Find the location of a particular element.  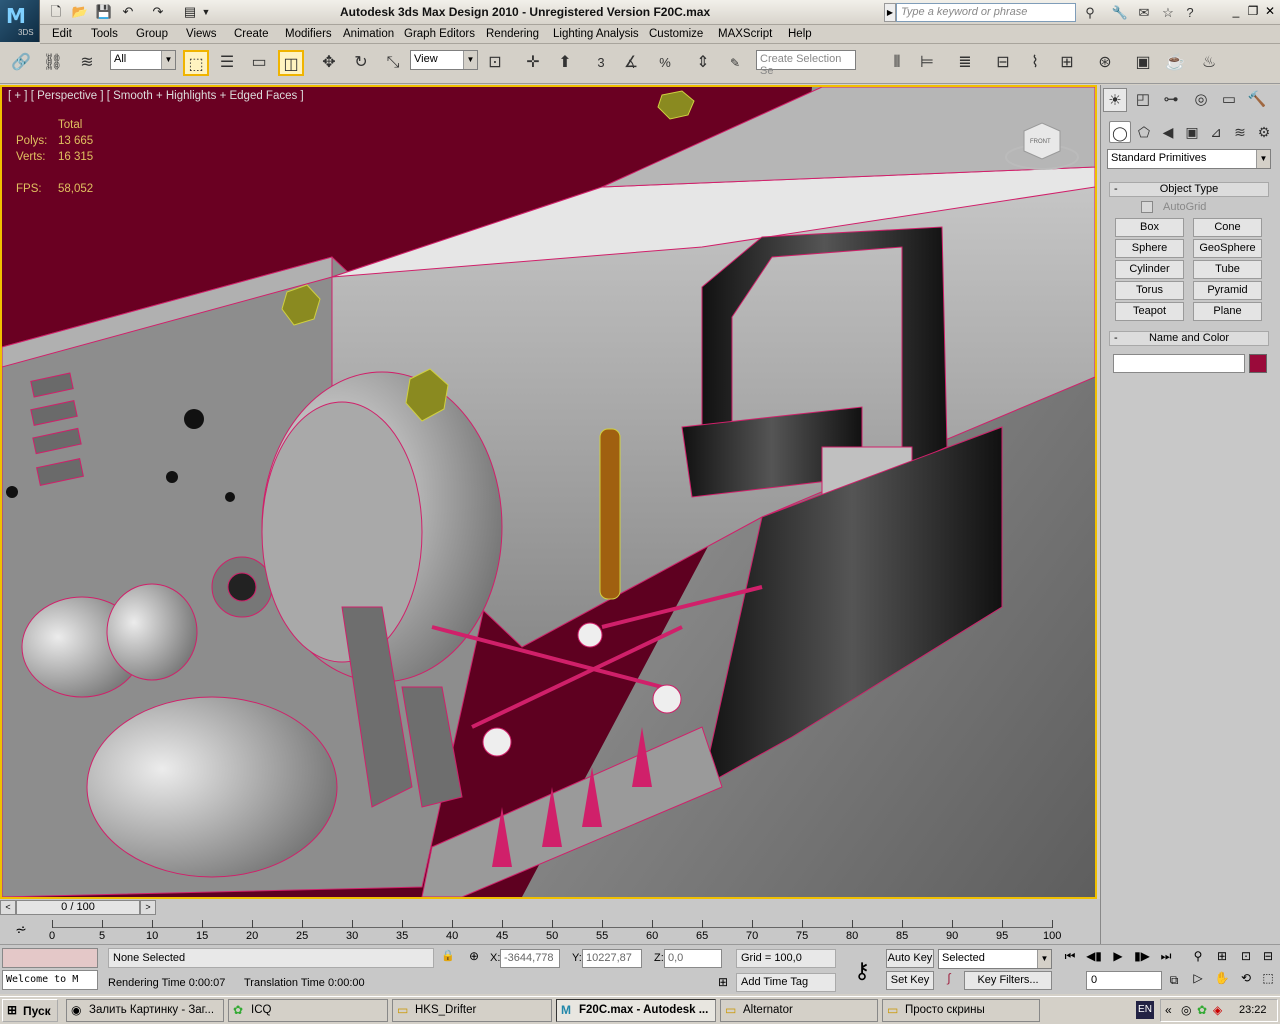

select-by-name-icon: ☰ is located at coordinates (227, 63).